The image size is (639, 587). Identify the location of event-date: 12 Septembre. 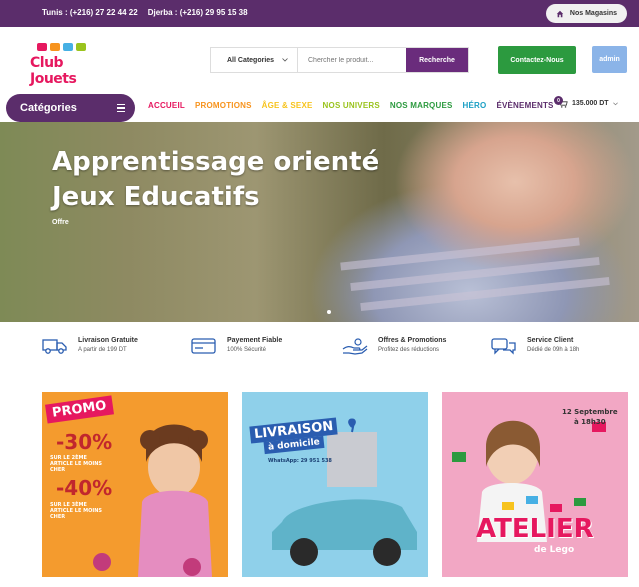
(590, 412).